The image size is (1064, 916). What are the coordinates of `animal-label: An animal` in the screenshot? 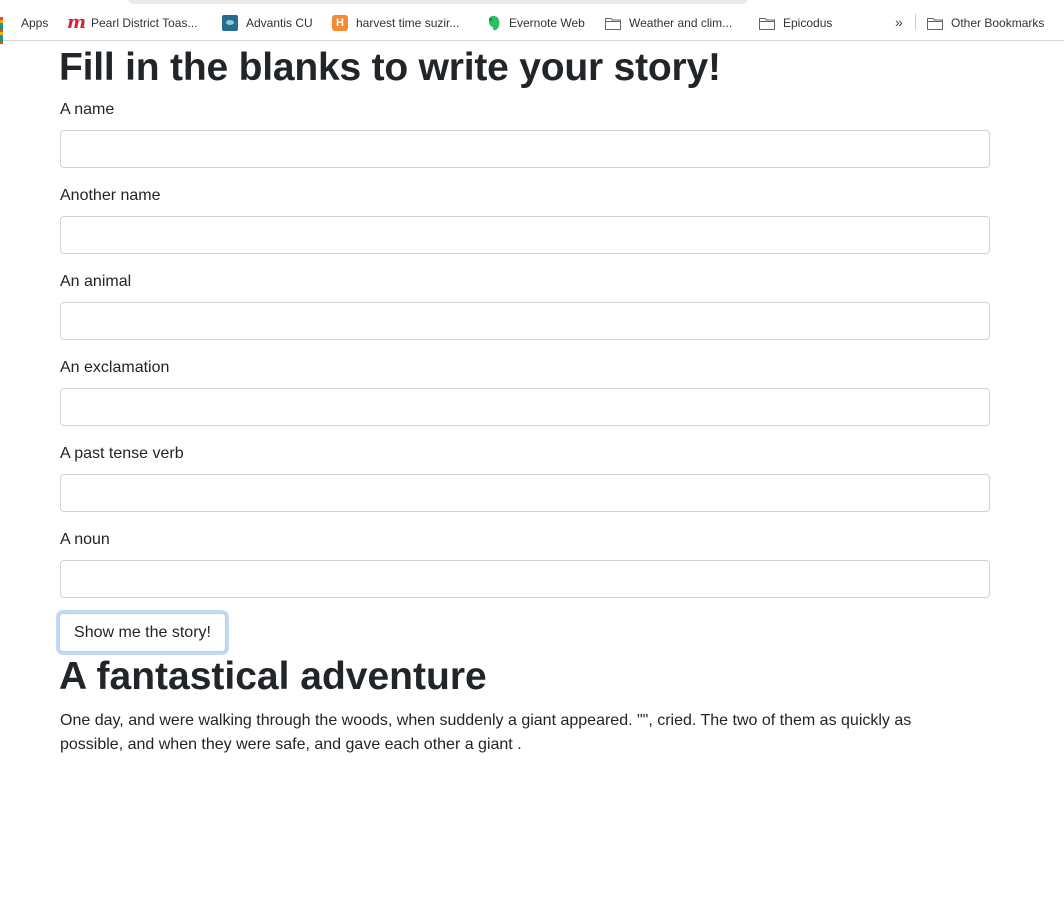 It's located at (96, 281).